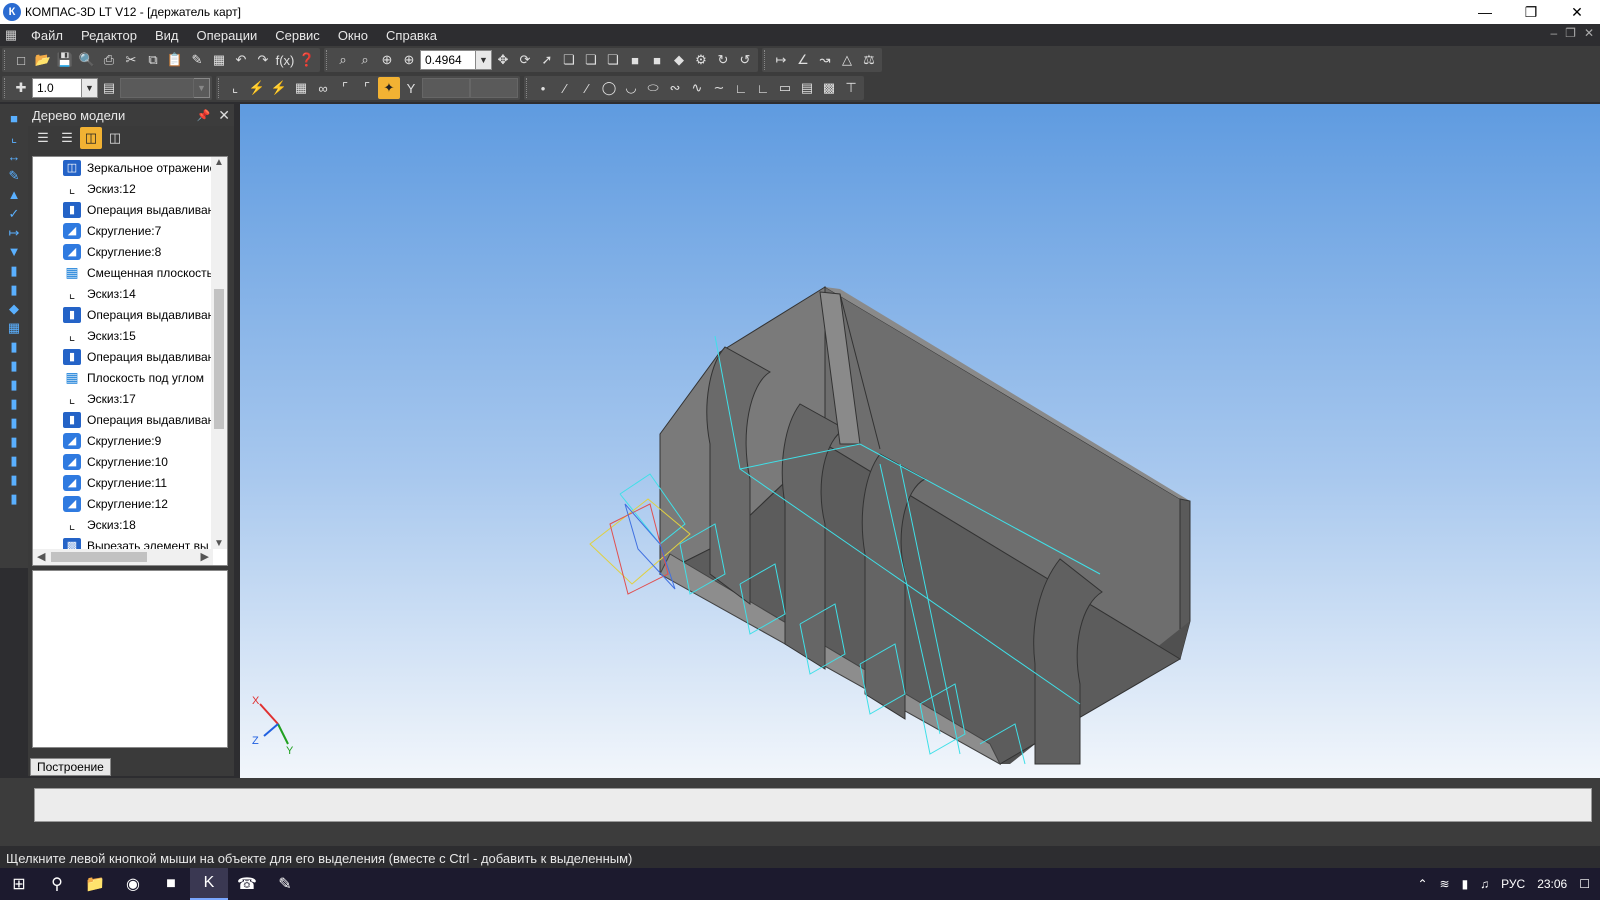 This screenshot has height=900, width=1600. I want to click on reports-tools-icon: ▮, so click(14, 423).